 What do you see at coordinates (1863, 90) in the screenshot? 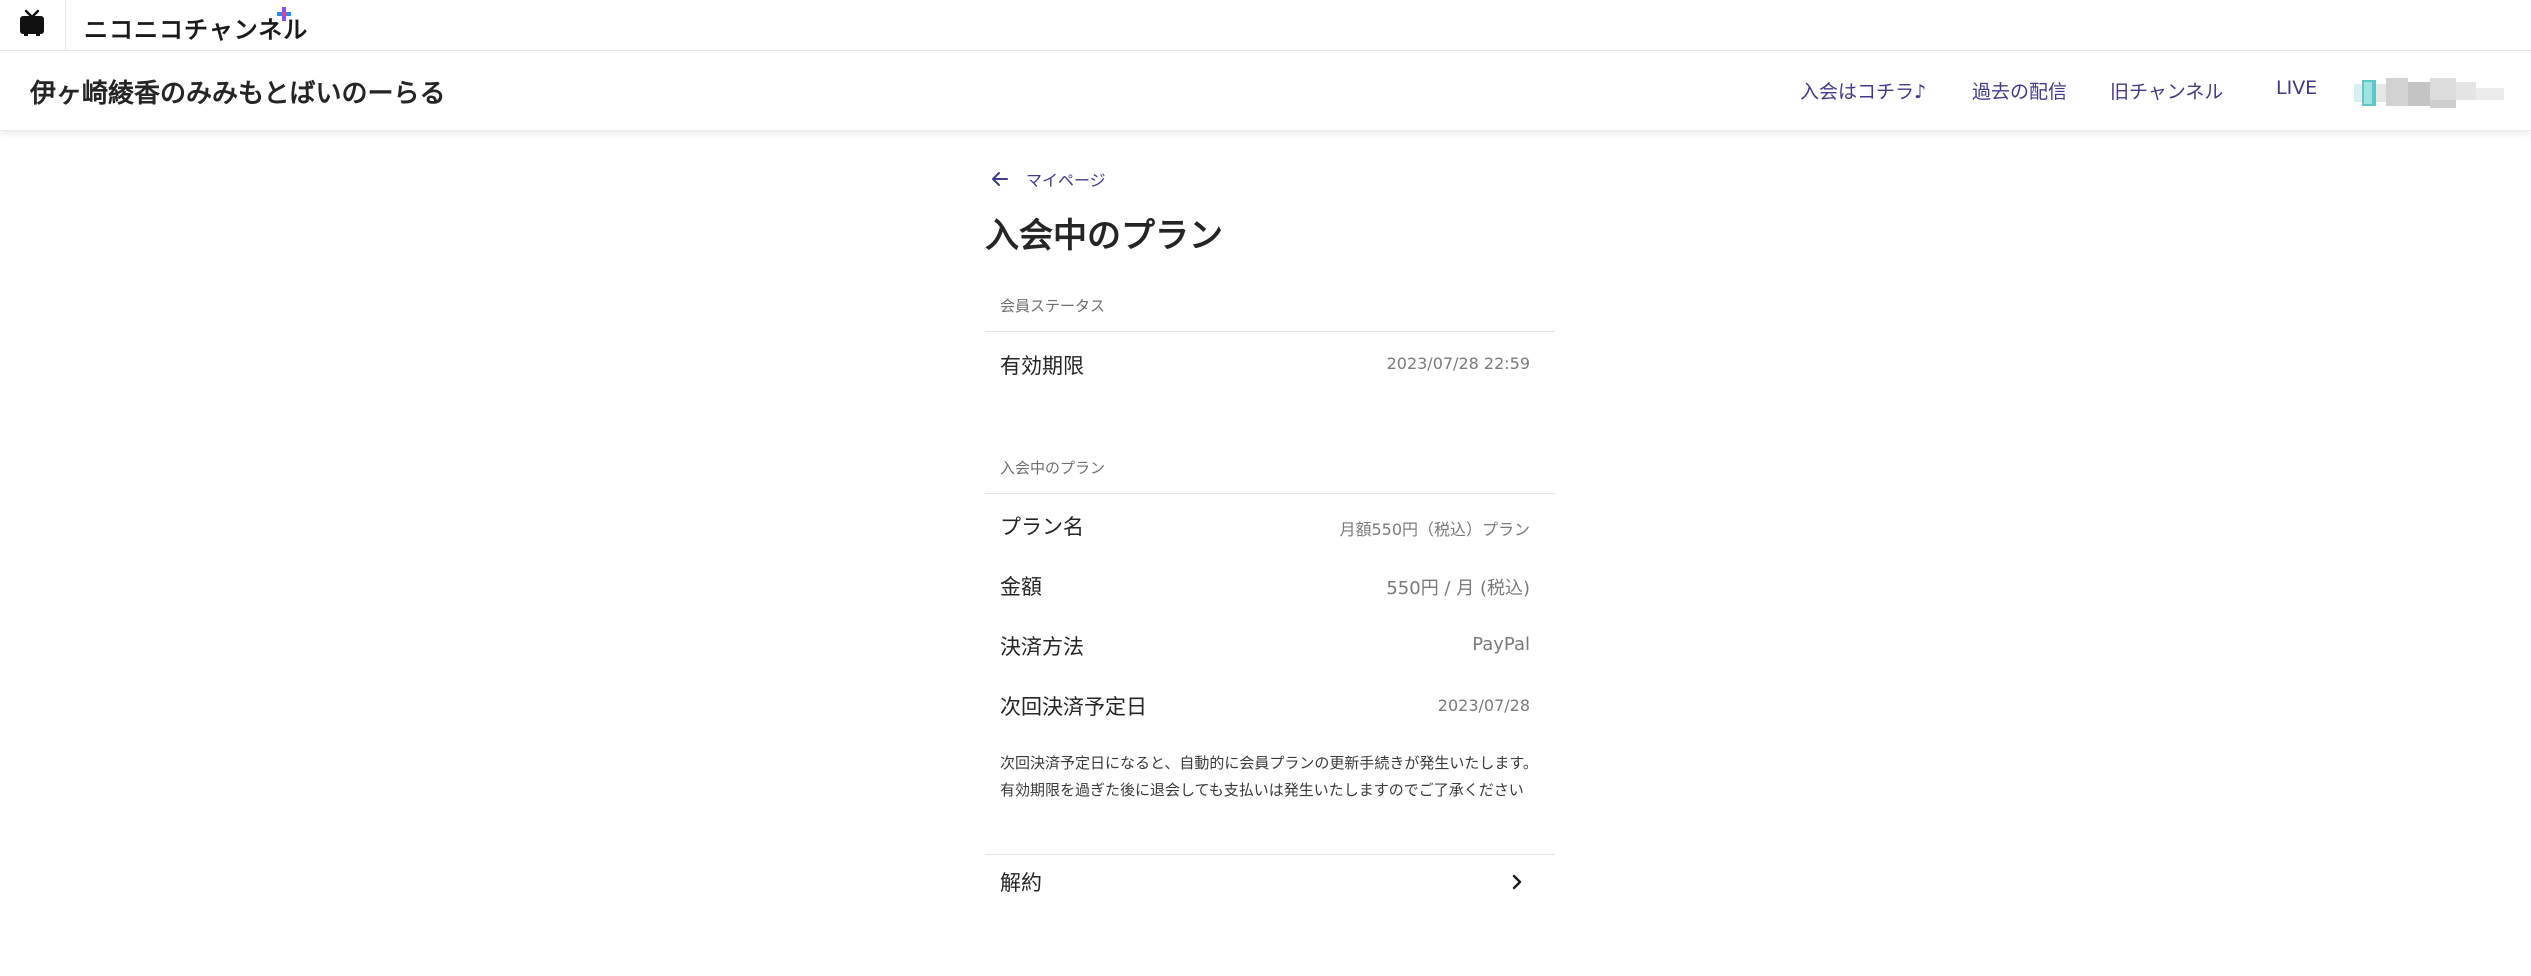
I see `nav-join-link: 入会はコチラ♪` at bounding box center [1863, 90].